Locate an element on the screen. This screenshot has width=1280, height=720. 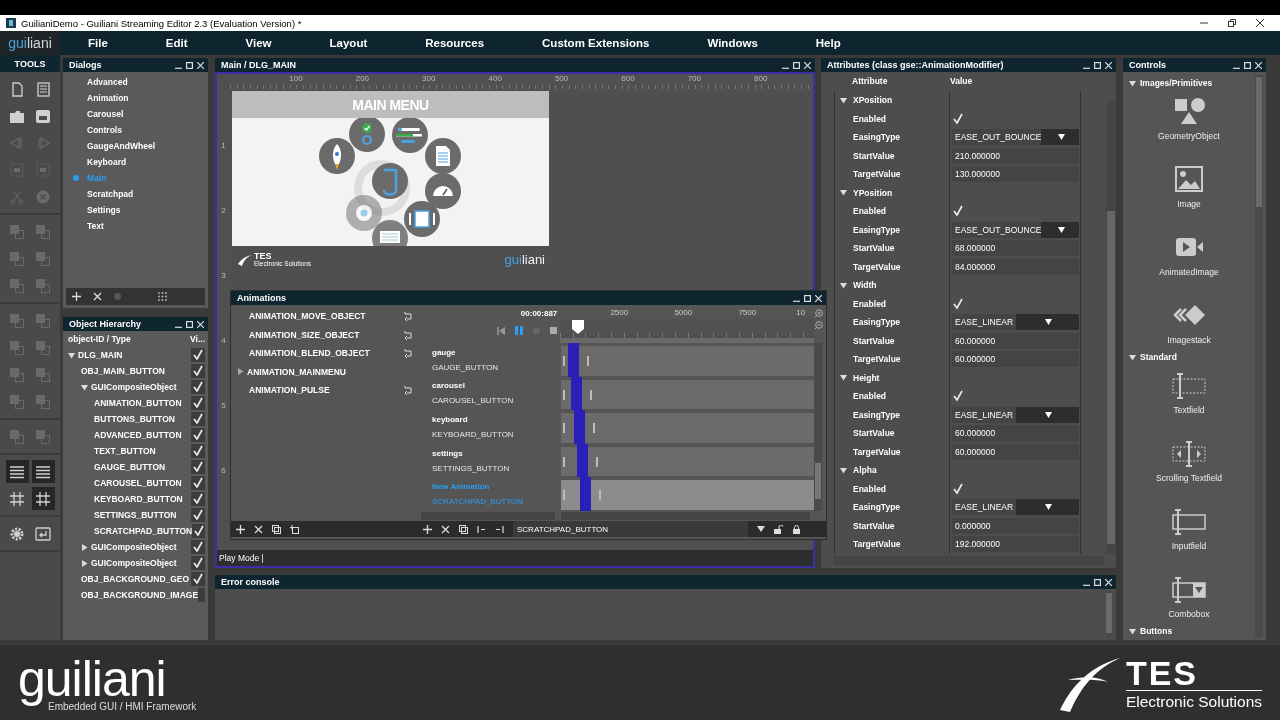
zoom-in-icon is located at coordinates (819, 313).